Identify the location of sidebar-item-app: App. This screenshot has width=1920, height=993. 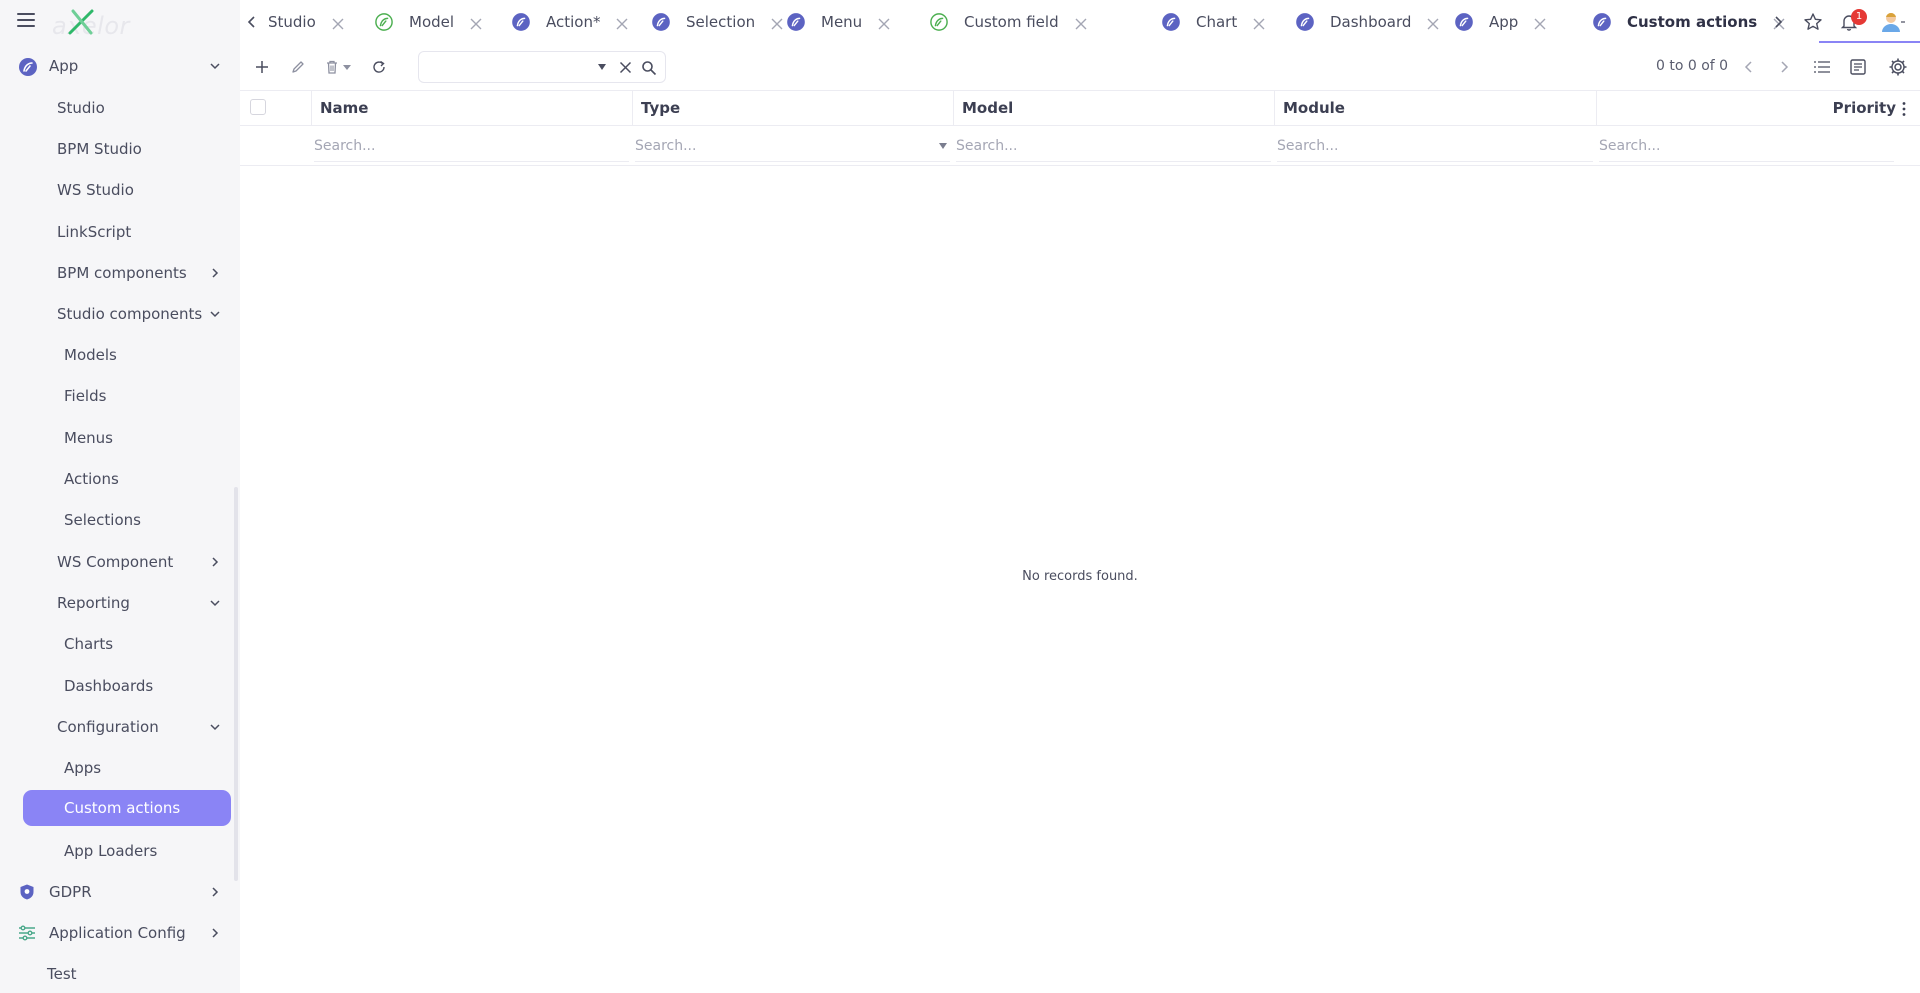
(116, 66).